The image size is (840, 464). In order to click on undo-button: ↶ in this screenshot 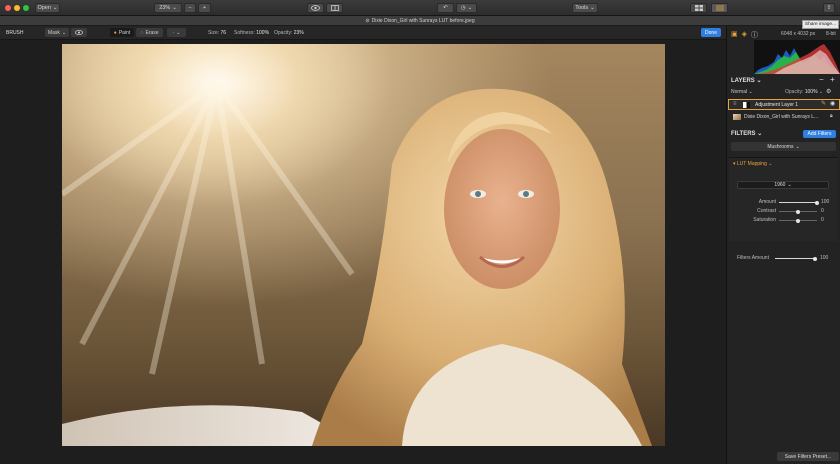, I will do `click(445, 8)`.